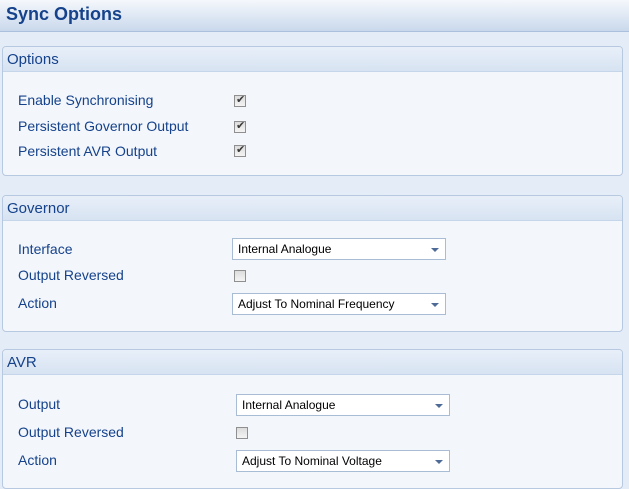 The image size is (629, 489). I want to click on governor-action-label: Action, so click(37, 303).